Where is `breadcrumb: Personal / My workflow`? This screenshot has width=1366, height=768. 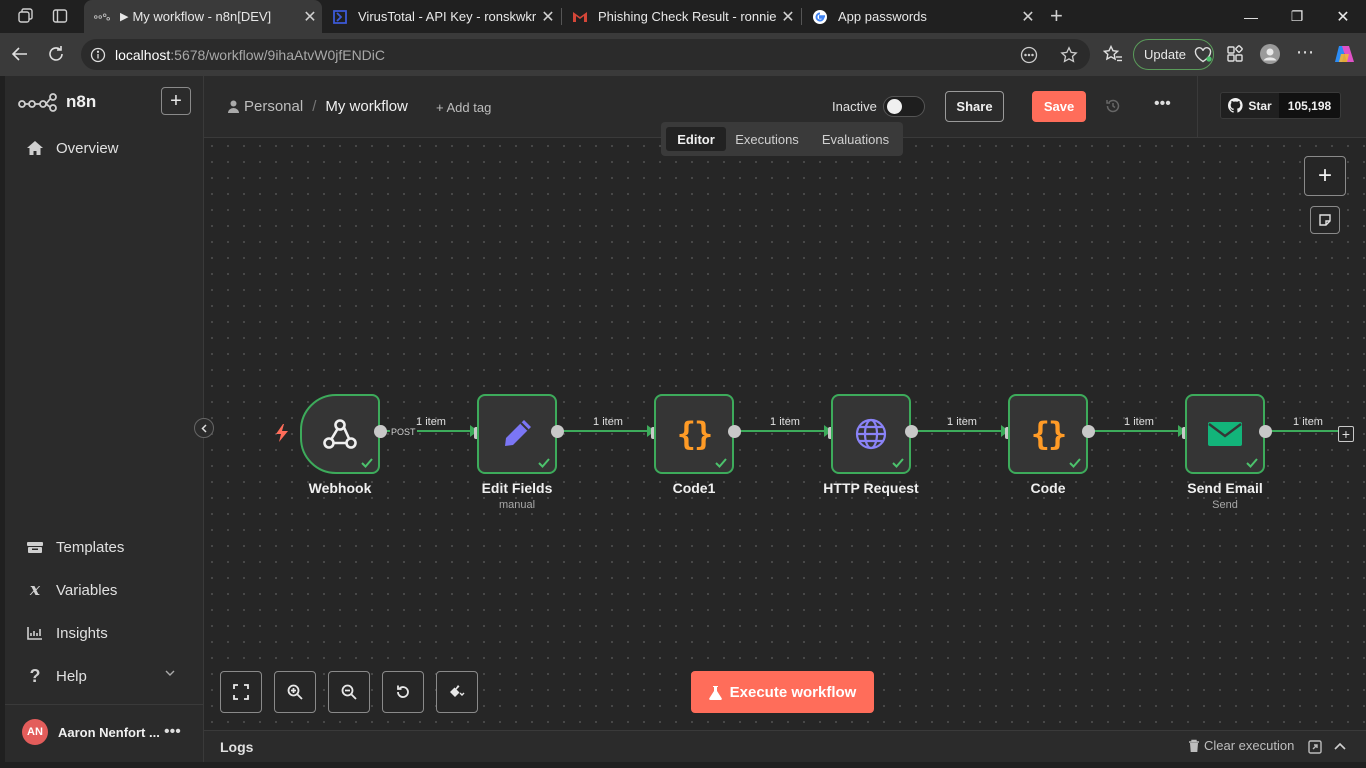
breadcrumb: Personal / My workflow is located at coordinates (318, 106).